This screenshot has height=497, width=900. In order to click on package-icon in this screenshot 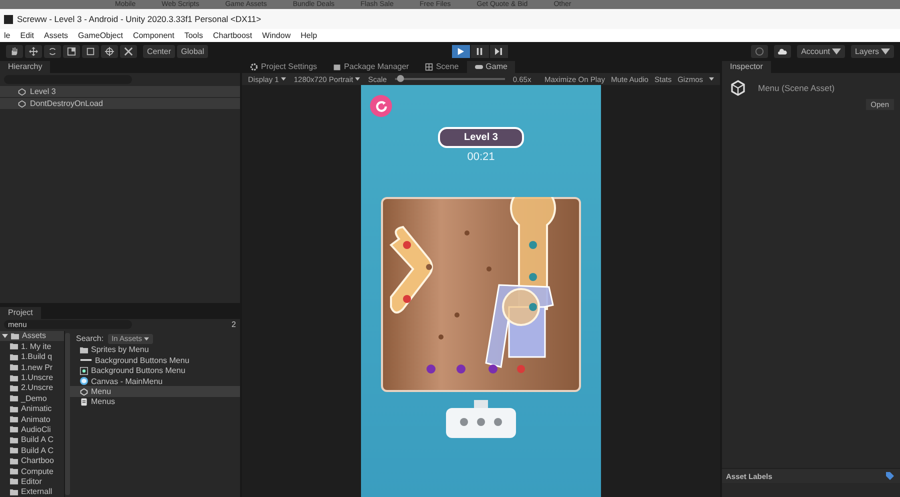, I will do `click(337, 67)`.